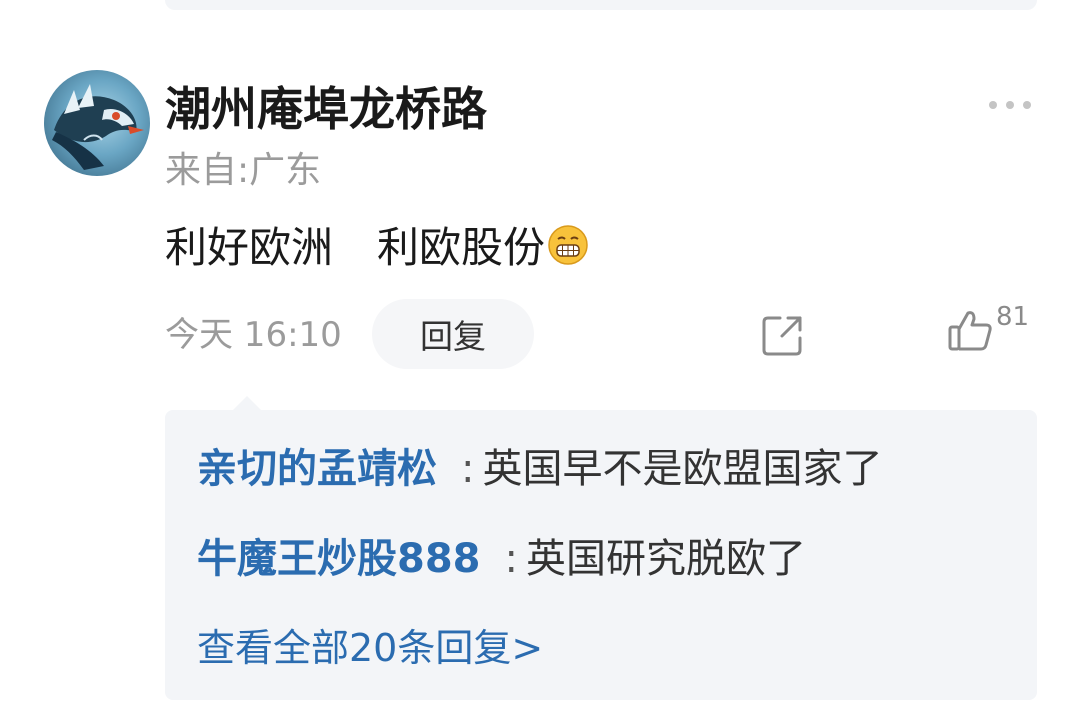  Describe the element at coordinates (1013, 317) in the screenshot. I see `like-count: 81` at that location.